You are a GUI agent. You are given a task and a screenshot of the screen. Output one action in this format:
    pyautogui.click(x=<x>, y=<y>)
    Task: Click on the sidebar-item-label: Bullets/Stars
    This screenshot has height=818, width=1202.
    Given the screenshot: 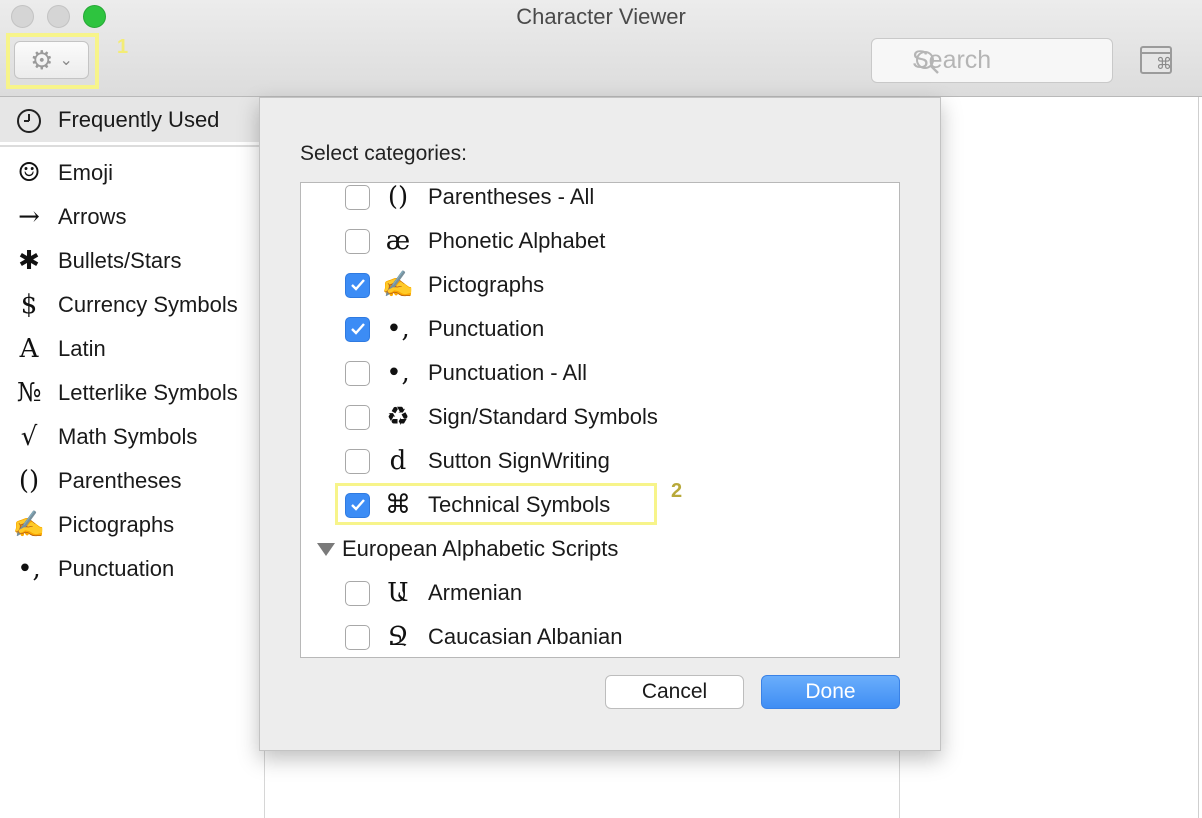 What is the action you would take?
    pyautogui.click(x=120, y=260)
    